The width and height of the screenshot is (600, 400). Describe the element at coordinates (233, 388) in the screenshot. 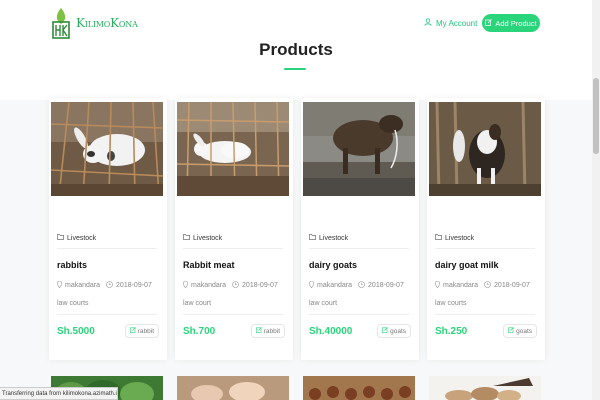

I see `product-image-piglets` at that location.